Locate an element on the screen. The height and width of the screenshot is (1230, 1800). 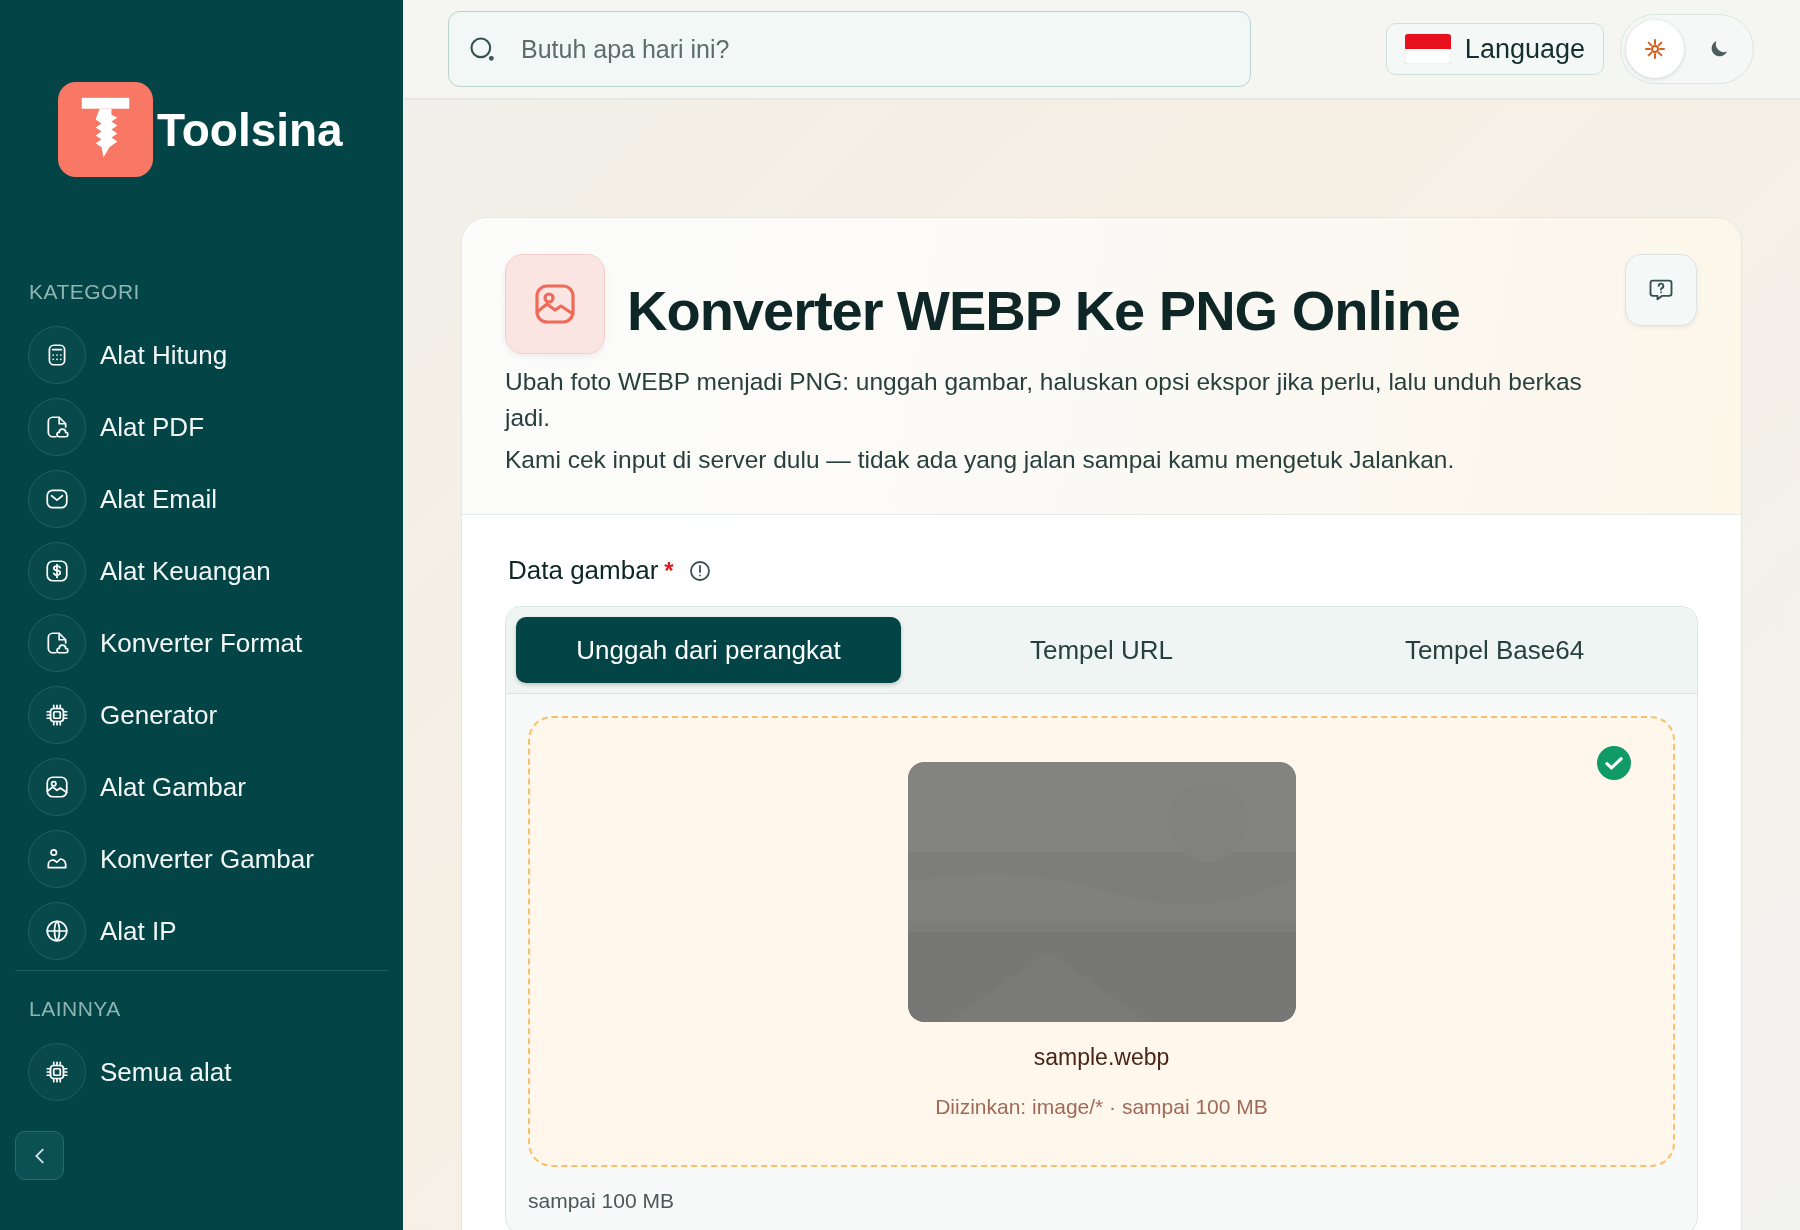
logo-icon is located at coordinates (105, 129).